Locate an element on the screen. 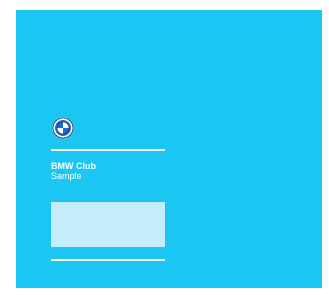  top-divider is located at coordinates (108, 150).